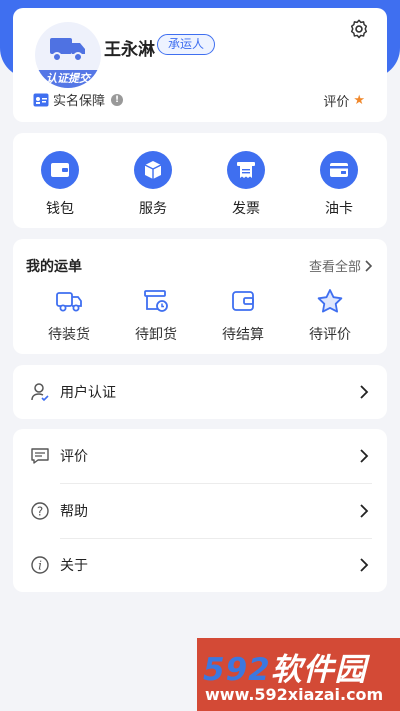 The image size is (400, 711). Describe the element at coordinates (88, 393) in the screenshot. I see `user-verification-label: 用户认证` at that location.